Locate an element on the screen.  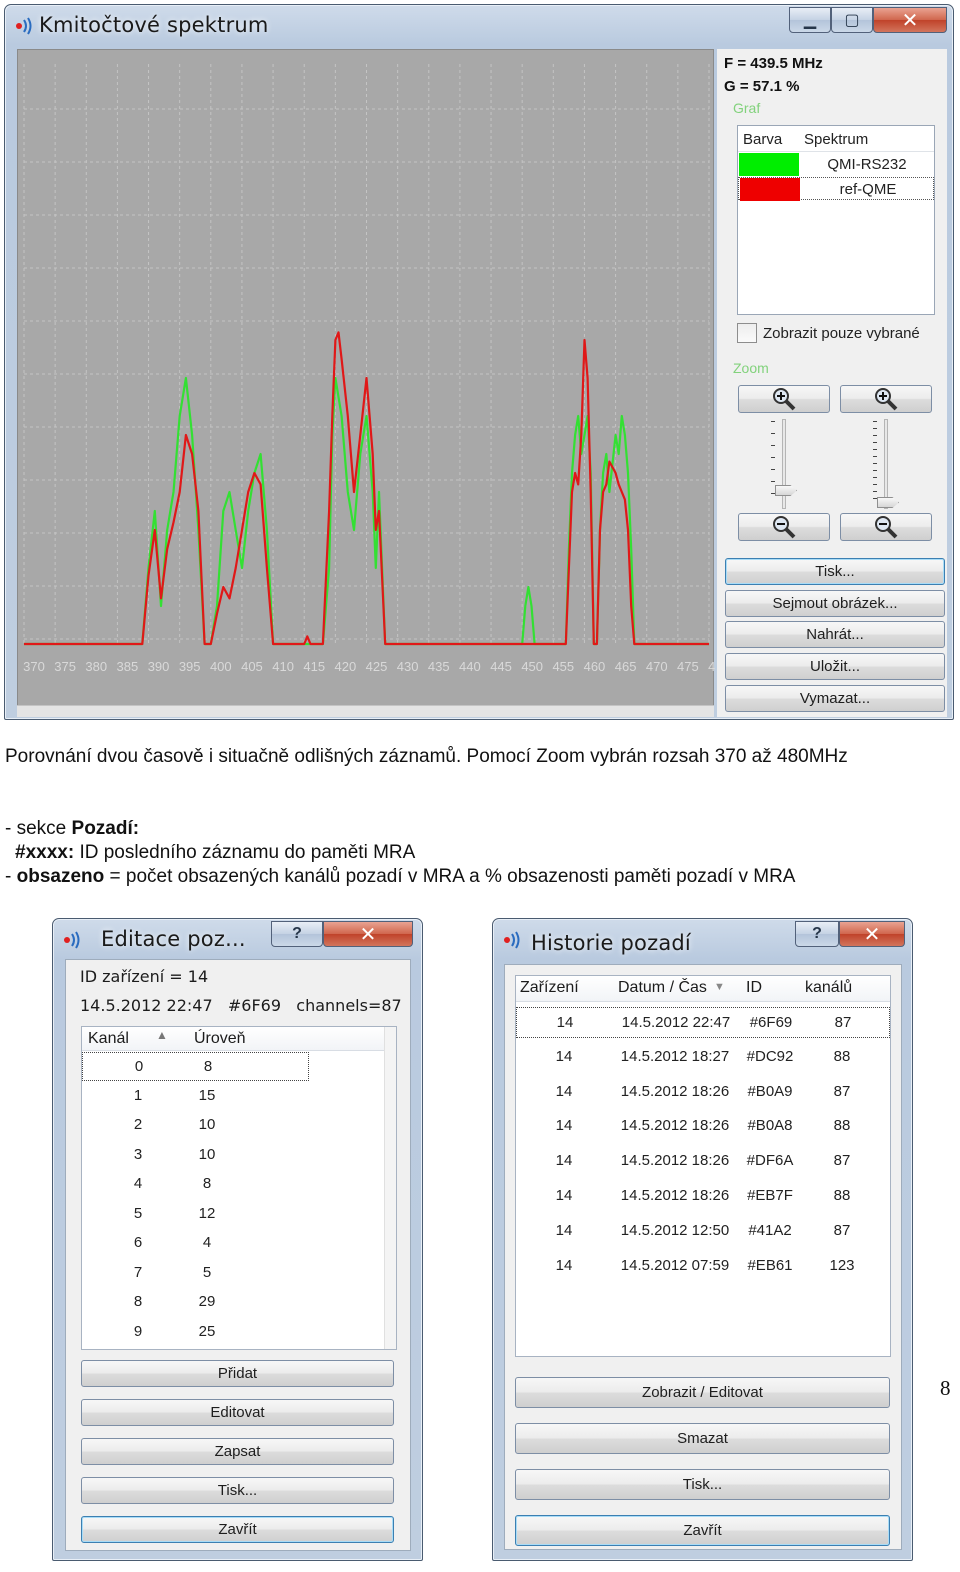
minimize-button: ▁ is located at coordinates (810, 20).